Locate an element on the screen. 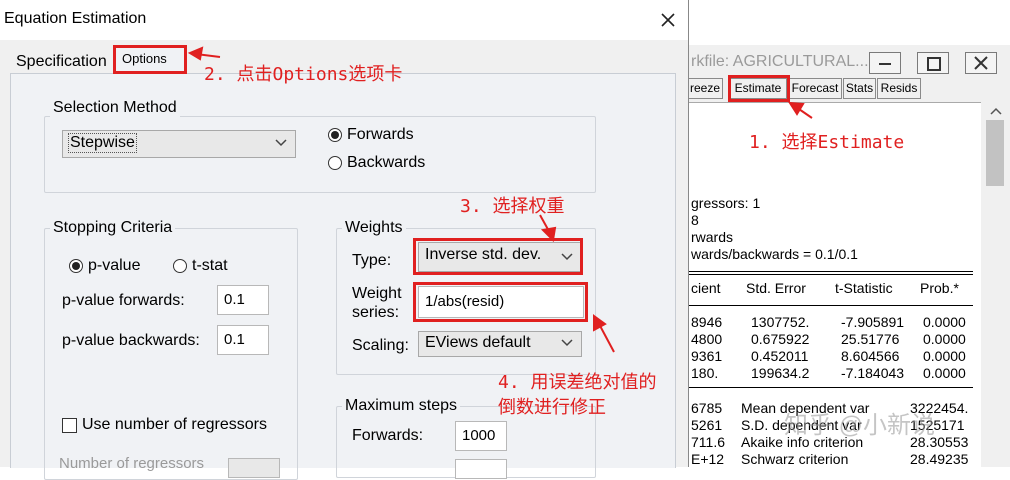 Image resolution: width=1010 pixels, height=480 pixels. annotation-step4-line2: 倒数进行修正 is located at coordinates (552, 407).